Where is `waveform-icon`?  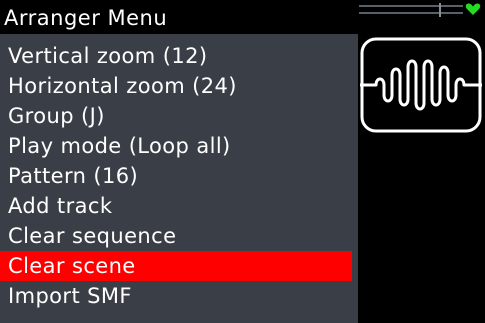 waveform-icon is located at coordinates (421, 85).